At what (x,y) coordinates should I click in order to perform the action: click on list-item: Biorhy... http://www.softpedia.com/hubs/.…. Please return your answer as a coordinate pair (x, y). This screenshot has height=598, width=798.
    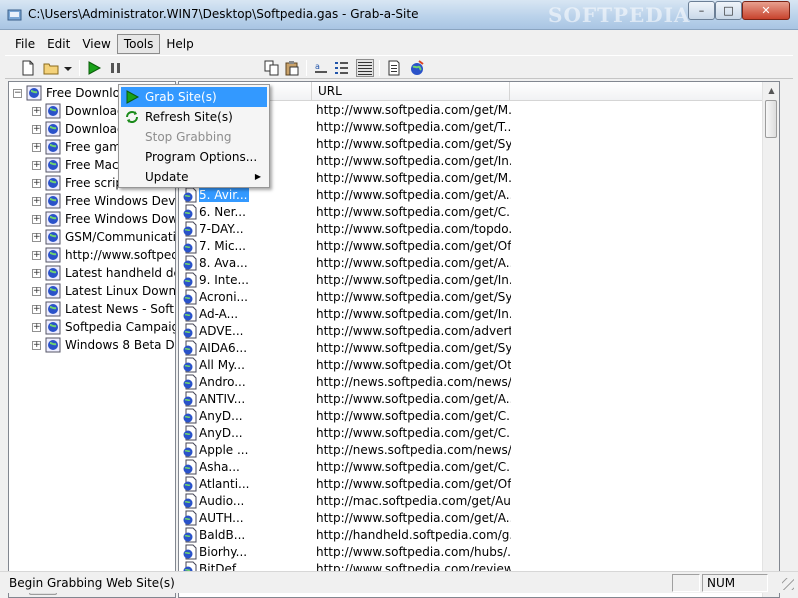
    Looking at the image, I should click on (479, 552).